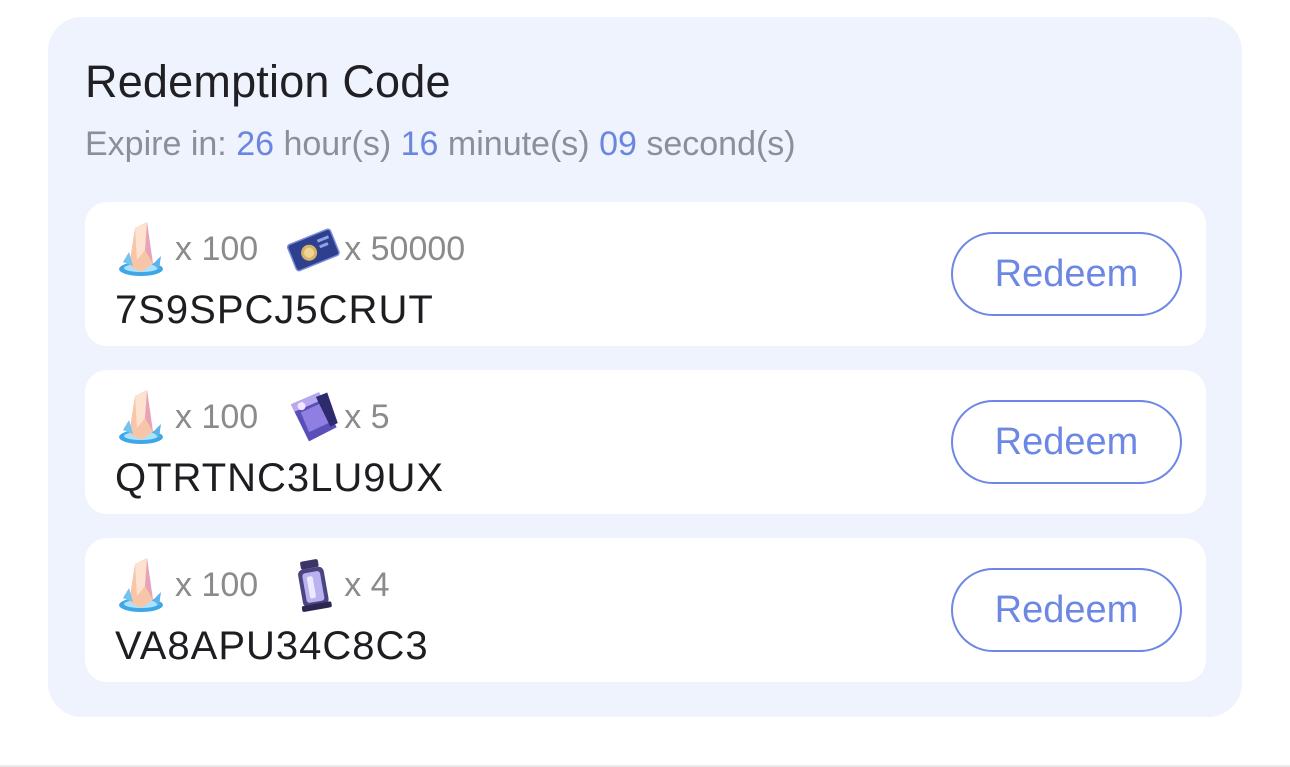  I want to click on expire-seconds-label: second(s), so click(721, 144).